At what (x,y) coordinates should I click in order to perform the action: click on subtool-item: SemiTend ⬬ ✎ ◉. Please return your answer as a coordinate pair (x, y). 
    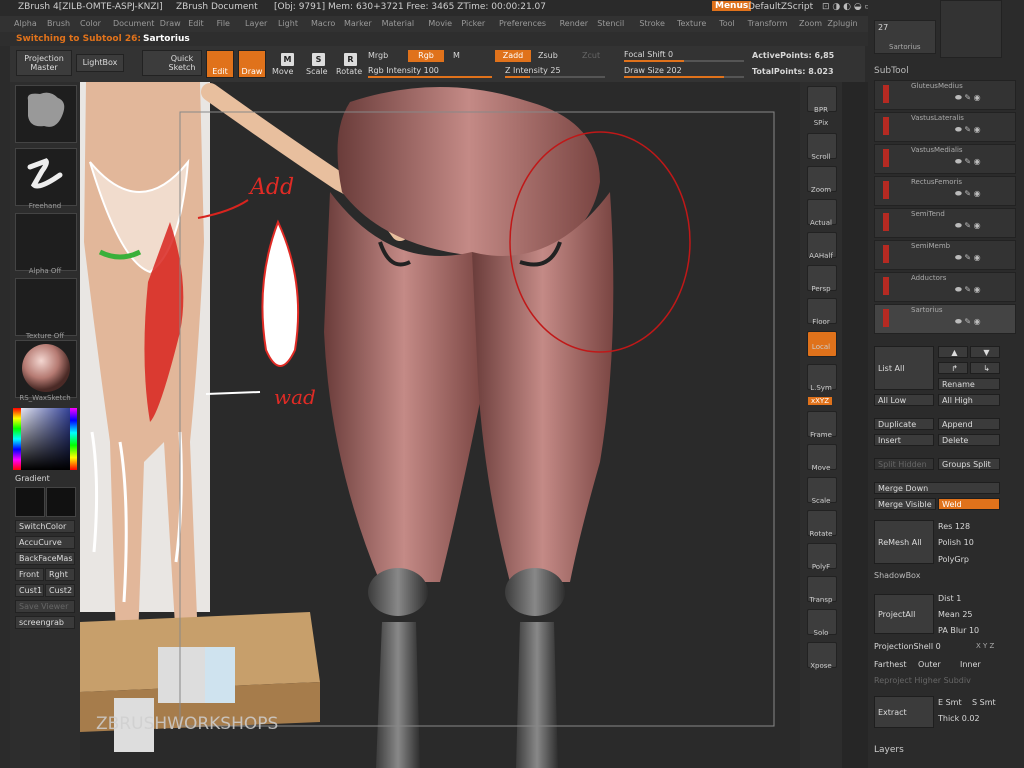
    Looking at the image, I should click on (945, 223).